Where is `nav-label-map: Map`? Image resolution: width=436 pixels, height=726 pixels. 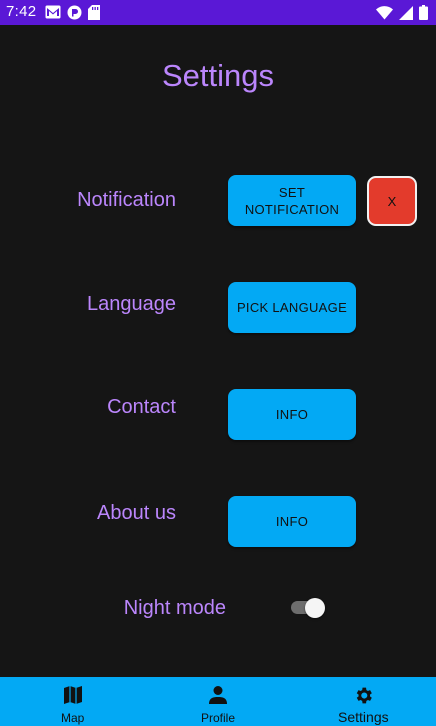
nav-label-map: Map is located at coordinates (72, 718).